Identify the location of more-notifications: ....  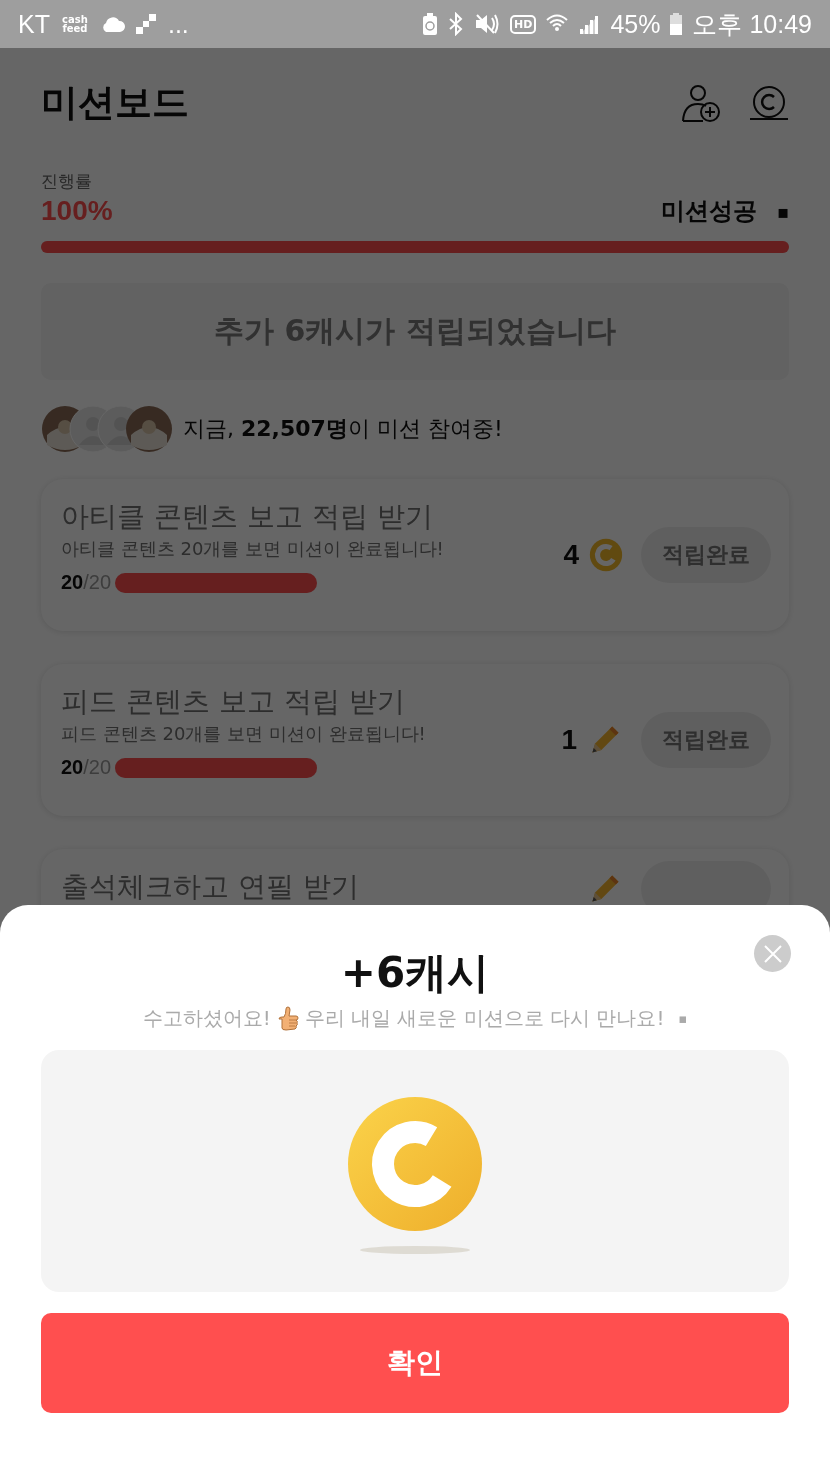
(178, 24).